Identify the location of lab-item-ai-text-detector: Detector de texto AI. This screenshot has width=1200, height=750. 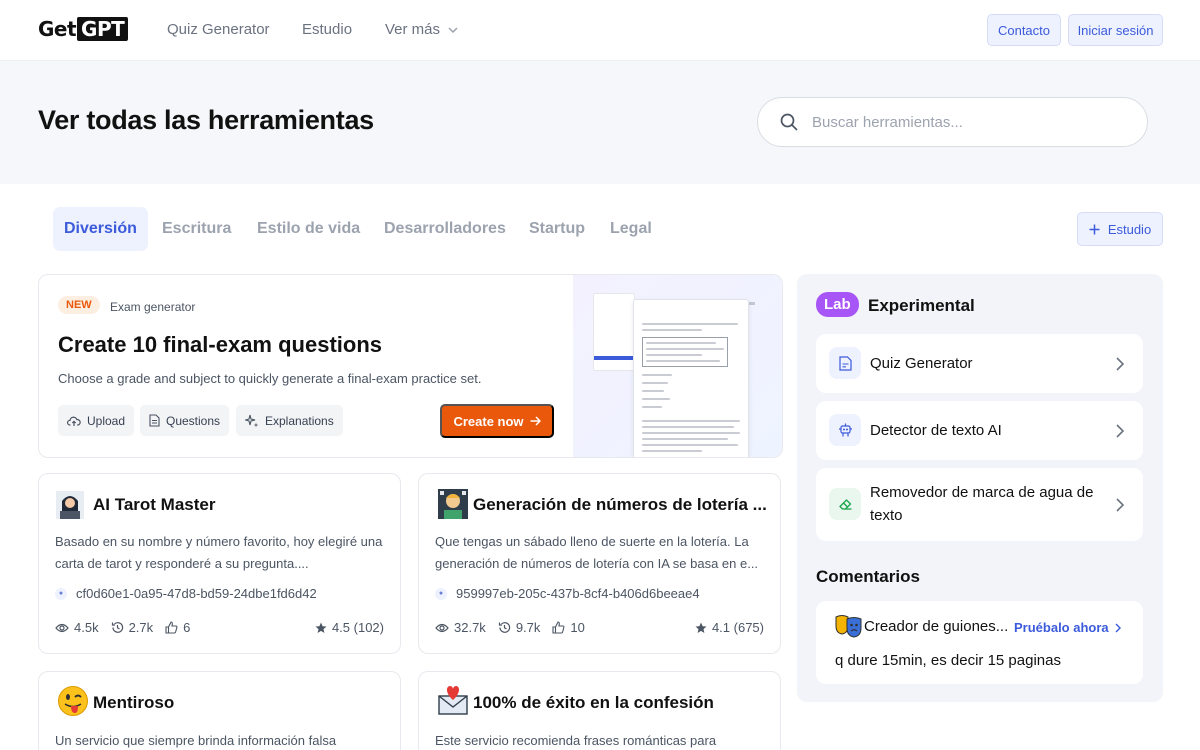
(979, 430).